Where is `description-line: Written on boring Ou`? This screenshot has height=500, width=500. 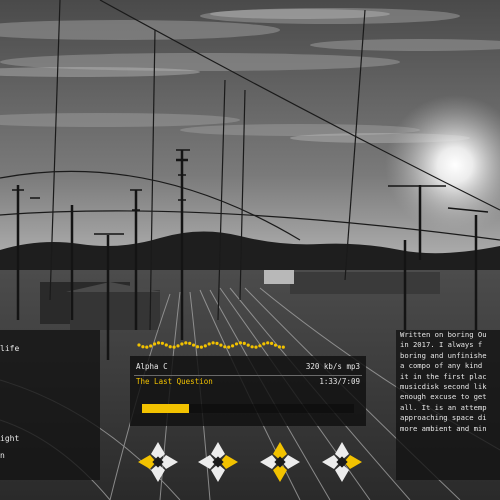
description-line: Written on boring Ou is located at coordinates (443, 334).